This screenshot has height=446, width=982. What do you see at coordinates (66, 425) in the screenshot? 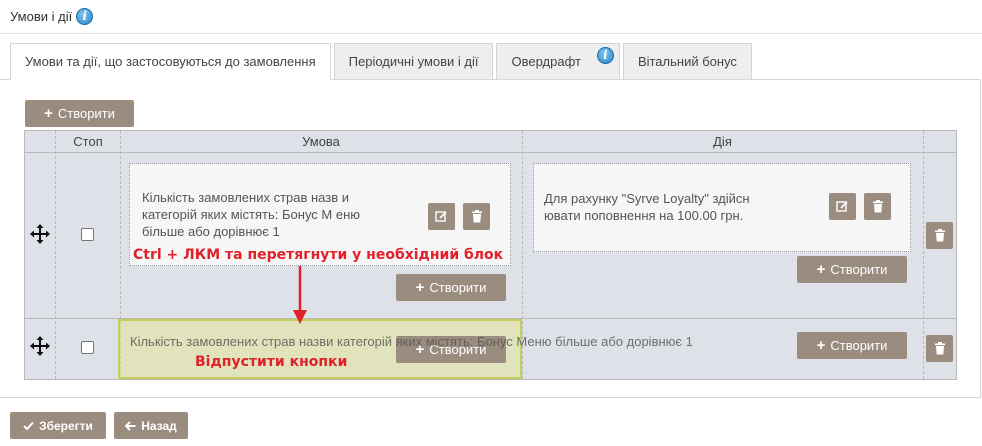
I see `save-button-label: Зберегти` at bounding box center [66, 425].